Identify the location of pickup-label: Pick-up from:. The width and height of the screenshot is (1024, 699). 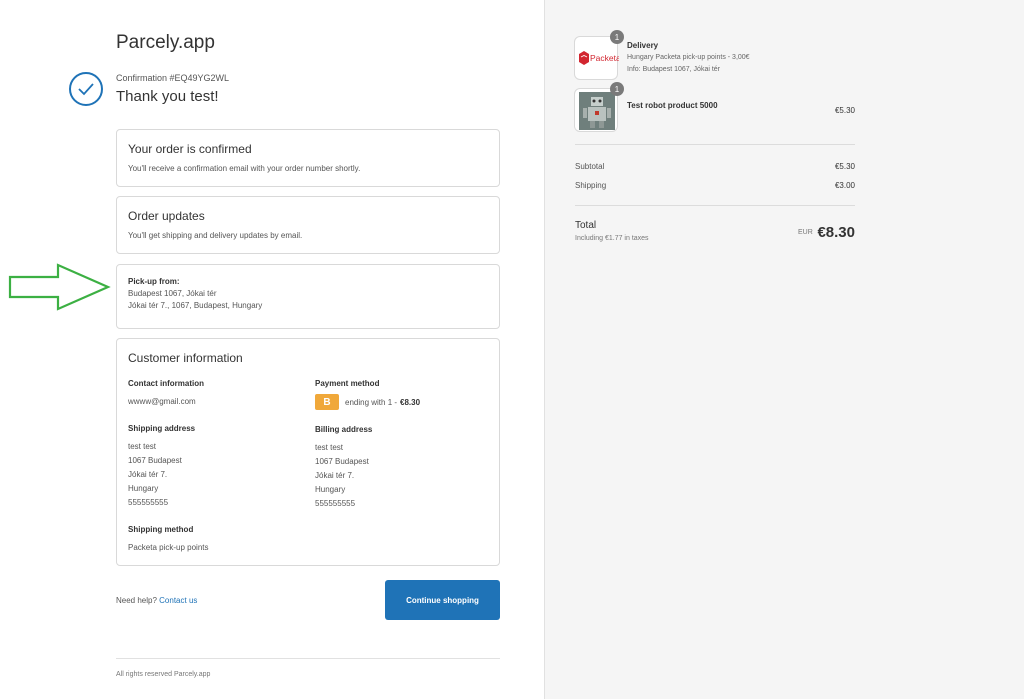
(154, 281).